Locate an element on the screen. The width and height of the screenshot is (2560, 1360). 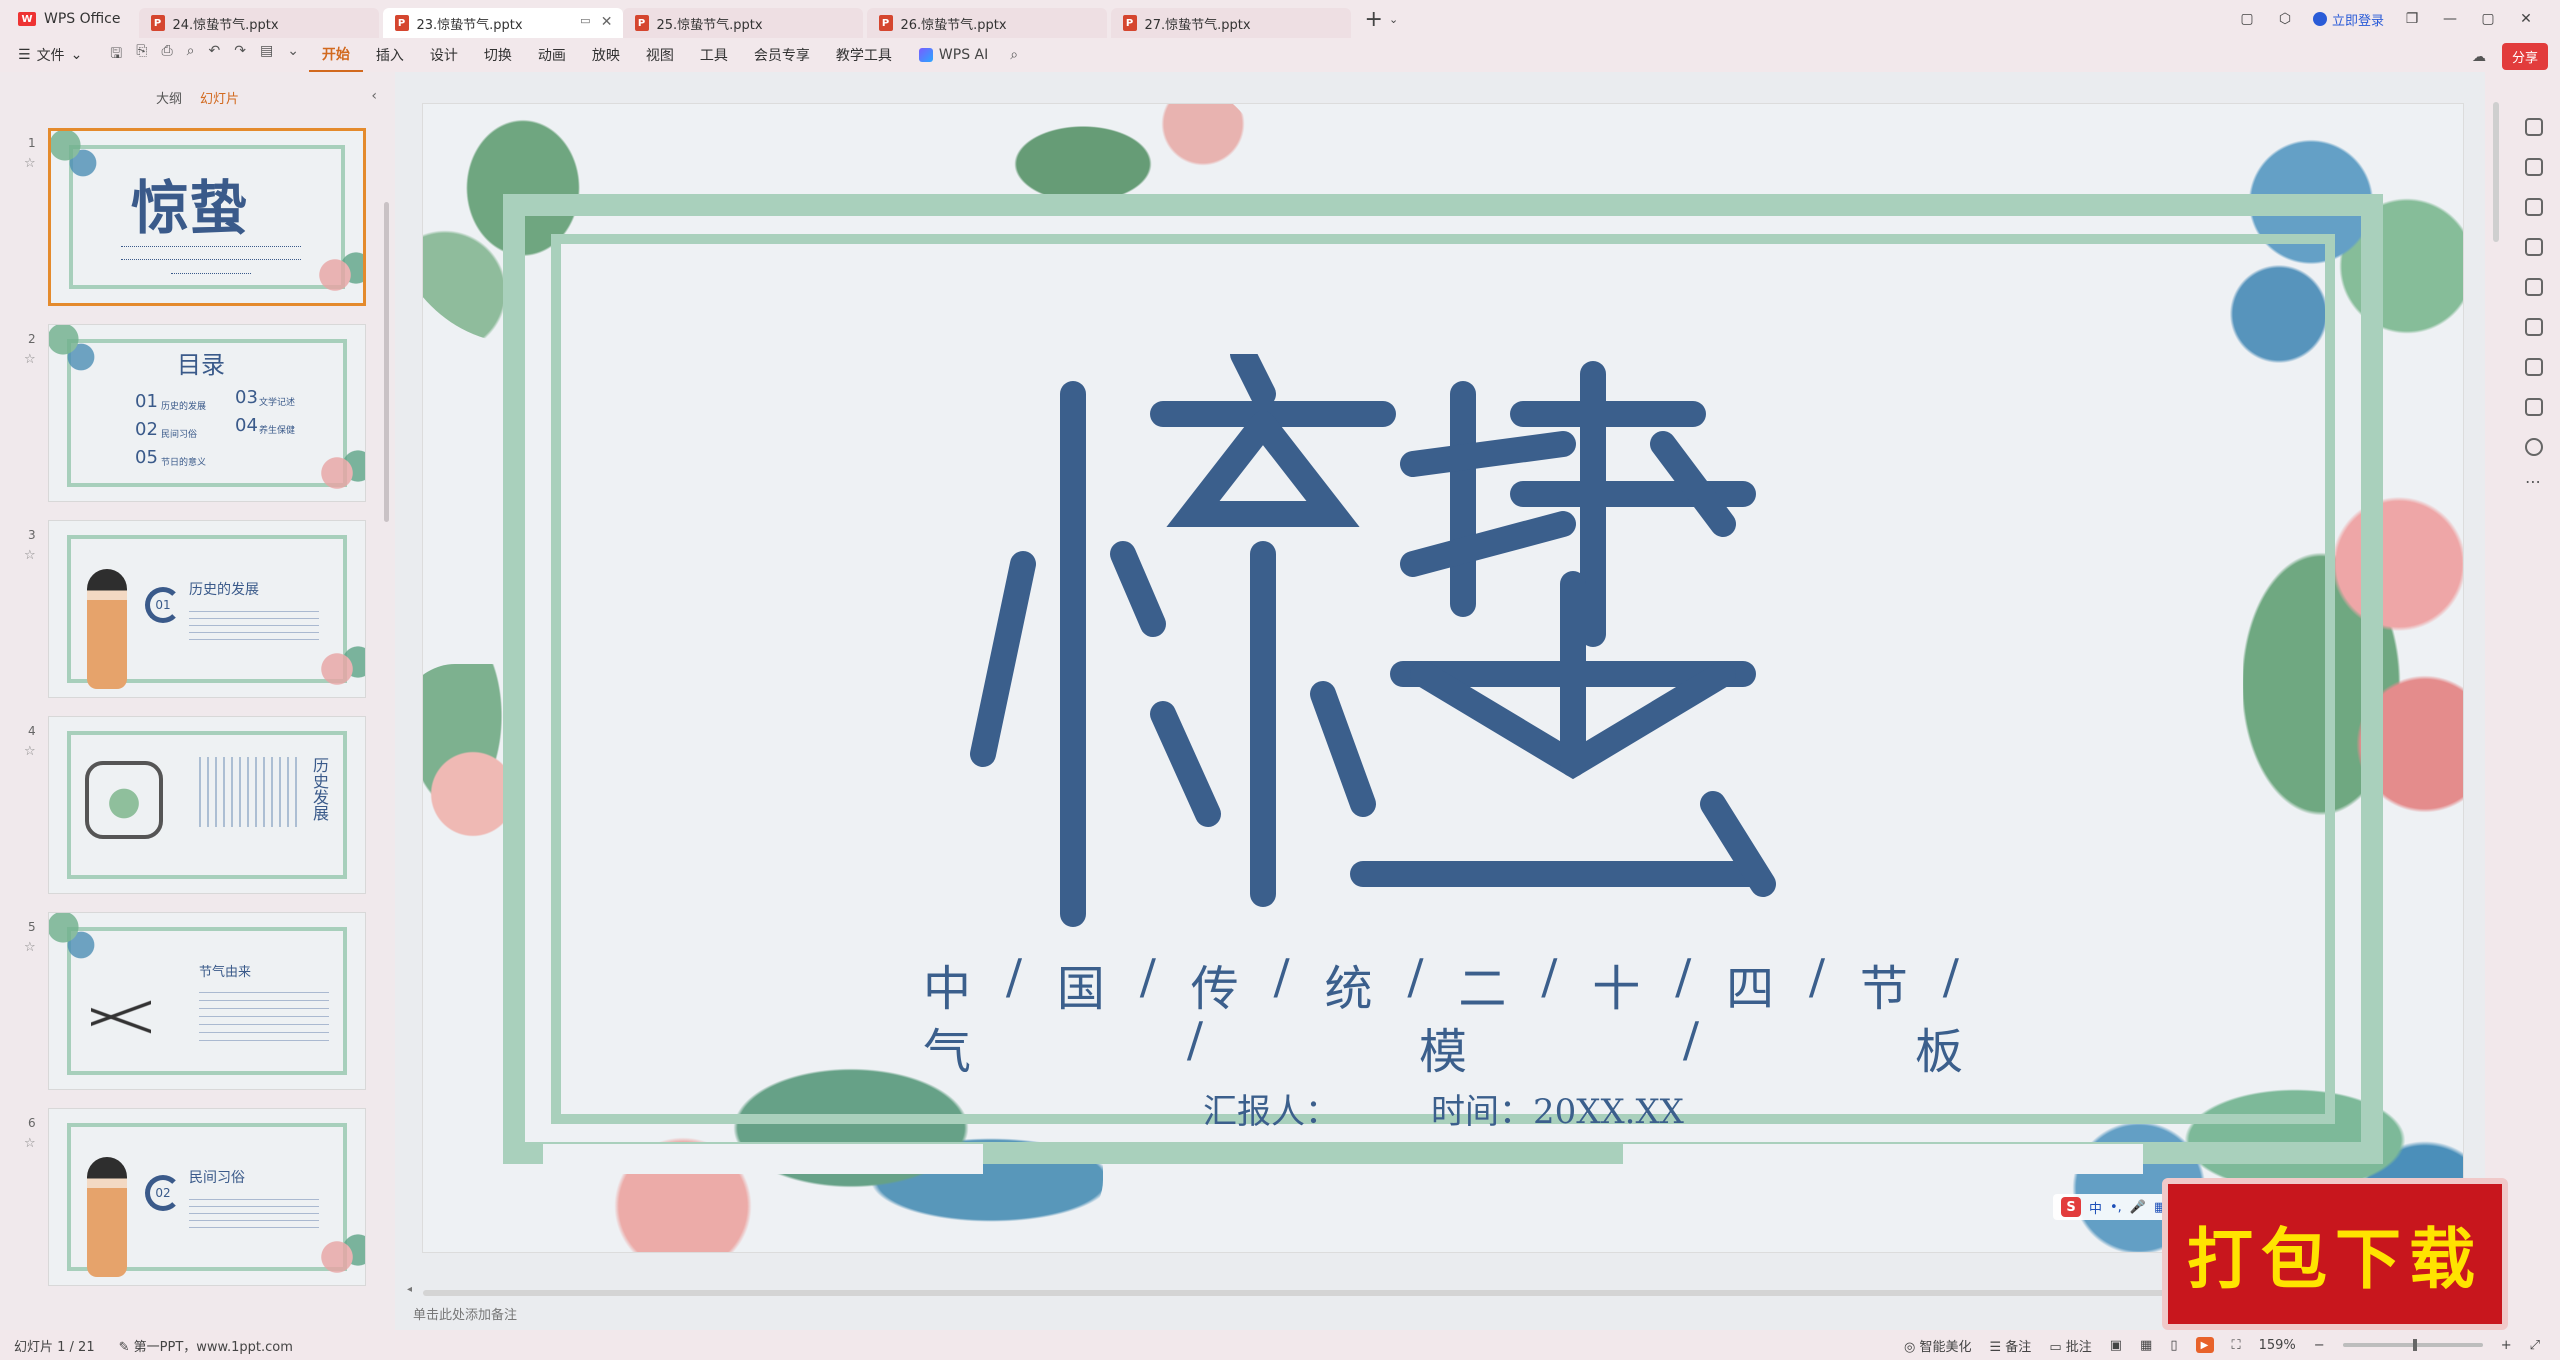
download-badge: 打包下载 is located at coordinates (2335, 1254).